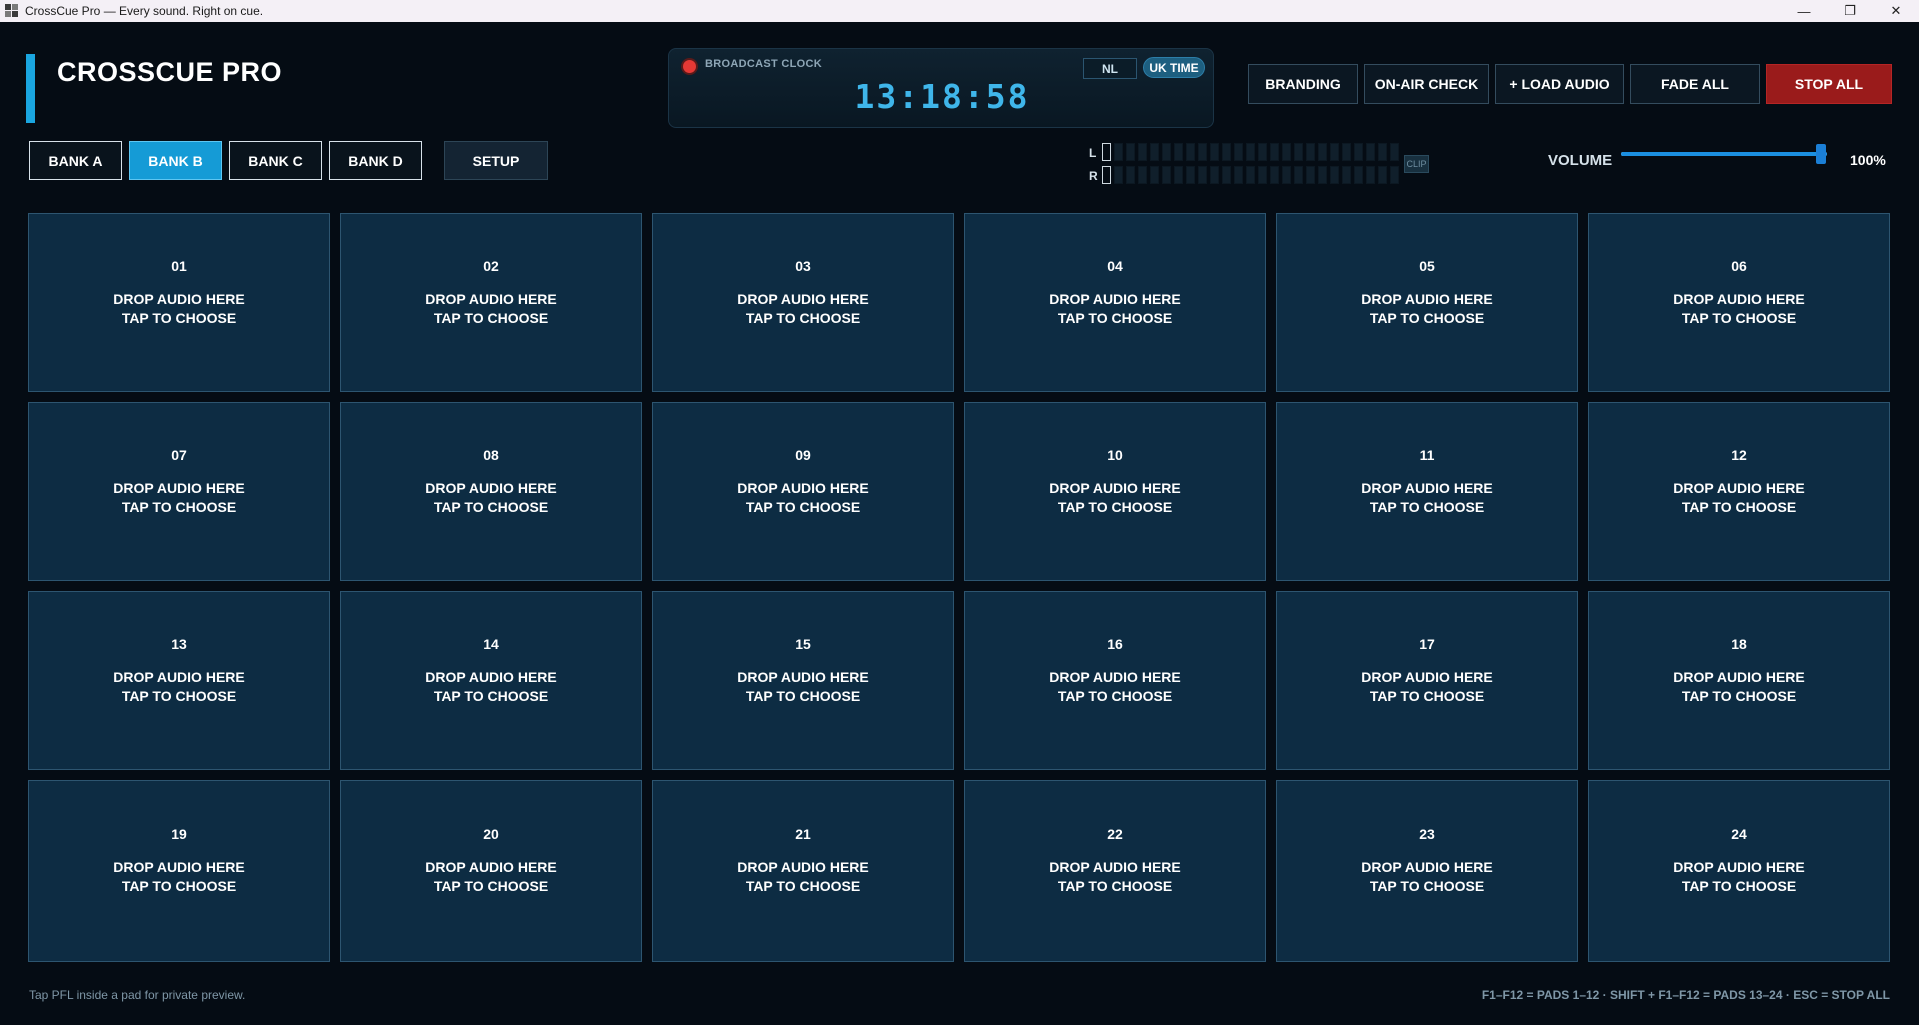 The width and height of the screenshot is (1919, 1025). Describe the element at coordinates (1427, 302) in the screenshot. I see `audio-pad-05: 05 DROP AUDIO HERE TAP TO CHOOSE` at that location.